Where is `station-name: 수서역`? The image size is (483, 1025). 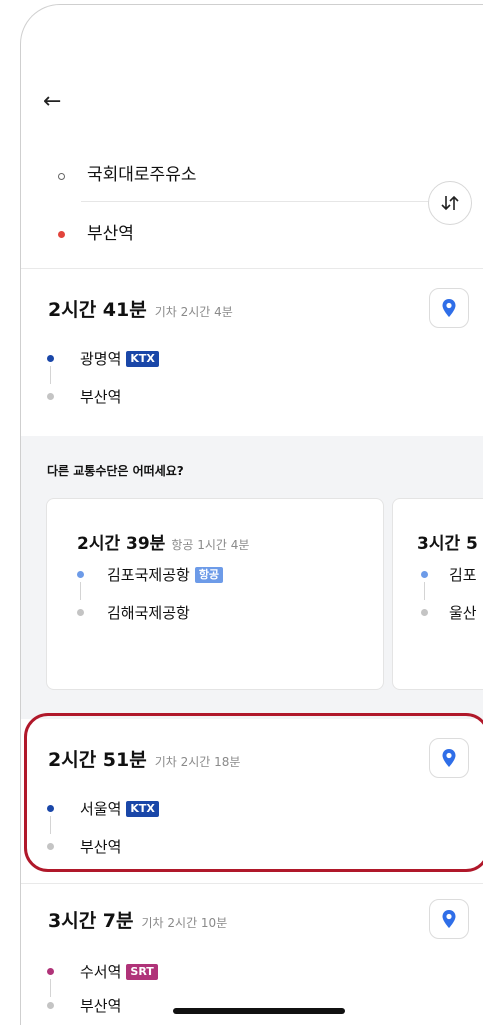 station-name: 수서역 is located at coordinates (101, 972).